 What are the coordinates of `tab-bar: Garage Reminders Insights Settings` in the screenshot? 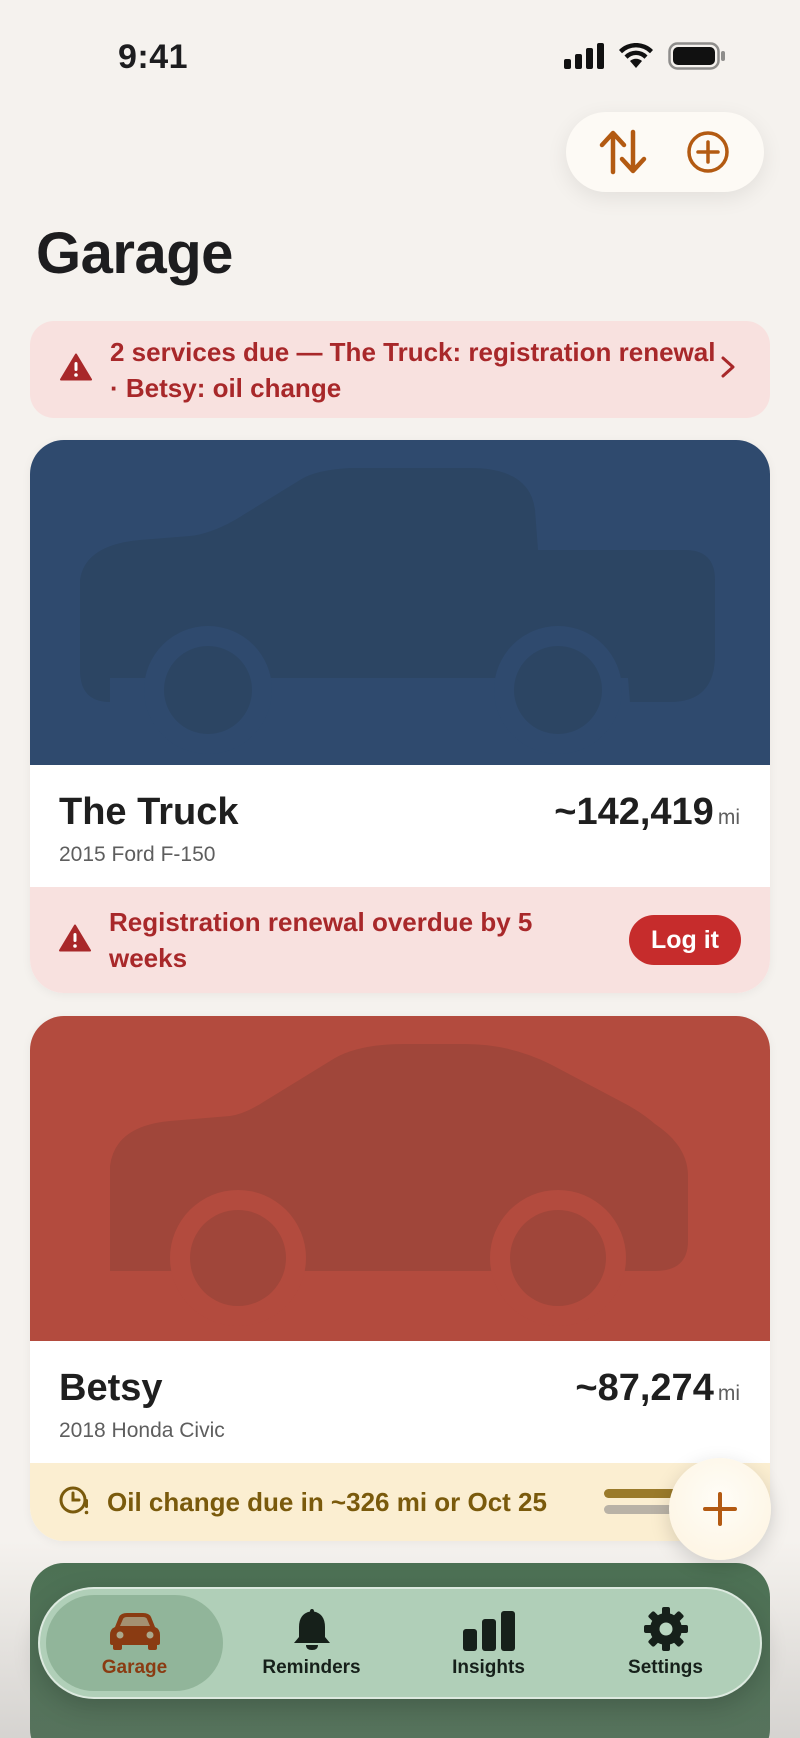 It's located at (400, 1643).